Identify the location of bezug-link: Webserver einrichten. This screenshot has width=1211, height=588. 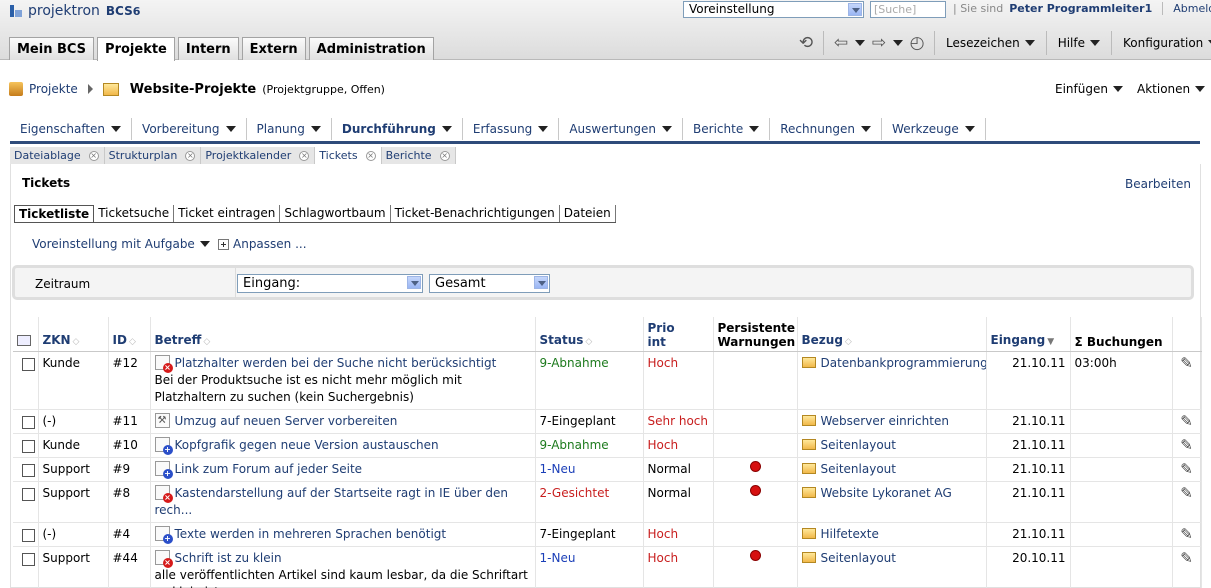
(885, 421).